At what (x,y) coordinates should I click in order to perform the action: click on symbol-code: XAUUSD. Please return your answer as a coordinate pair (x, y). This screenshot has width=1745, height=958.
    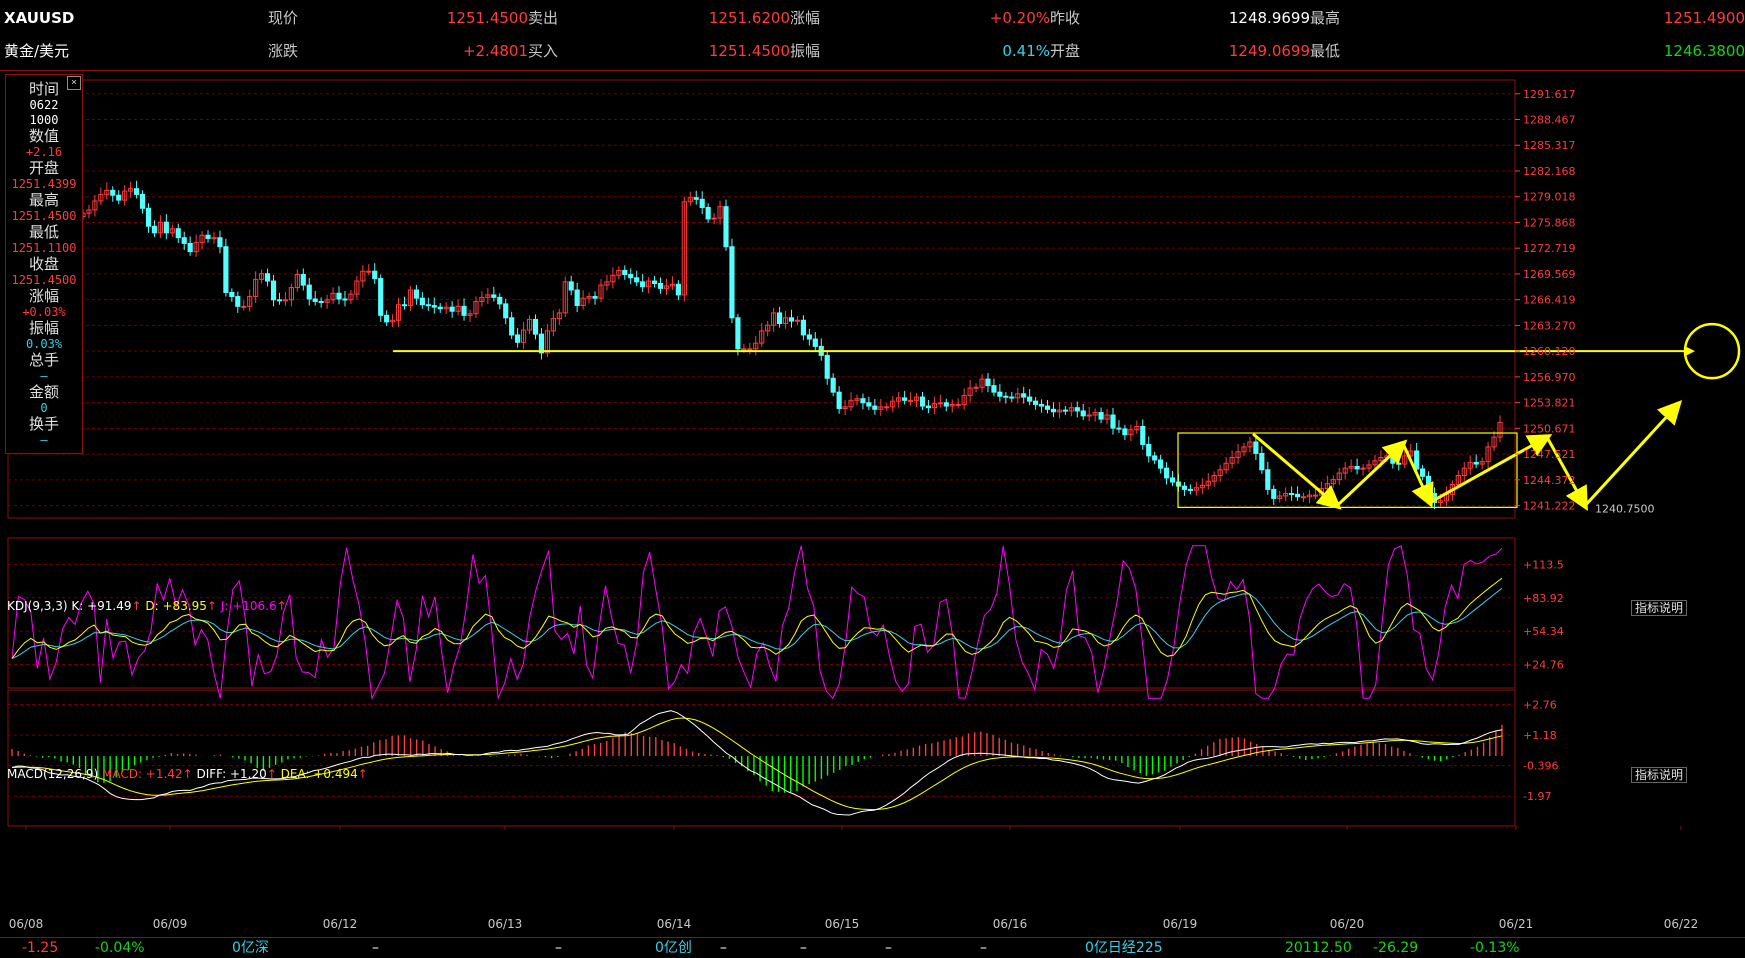
    Looking at the image, I should click on (39, 18).